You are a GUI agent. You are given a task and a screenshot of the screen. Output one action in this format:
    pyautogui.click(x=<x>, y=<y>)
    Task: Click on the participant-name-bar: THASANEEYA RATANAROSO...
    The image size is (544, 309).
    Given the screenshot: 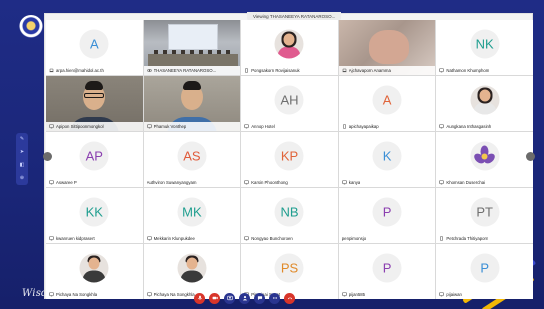 What is the action you would take?
    pyautogui.click(x=192, y=70)
    